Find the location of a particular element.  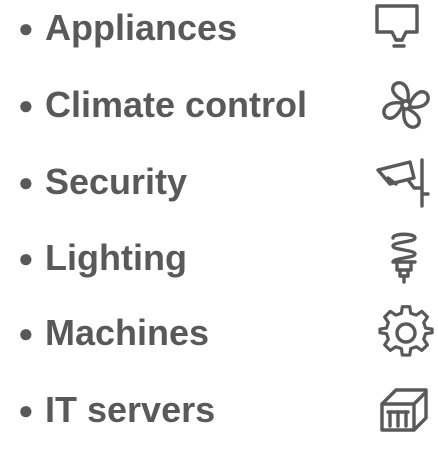

item-label: Security is located at coordinates (116, 181).